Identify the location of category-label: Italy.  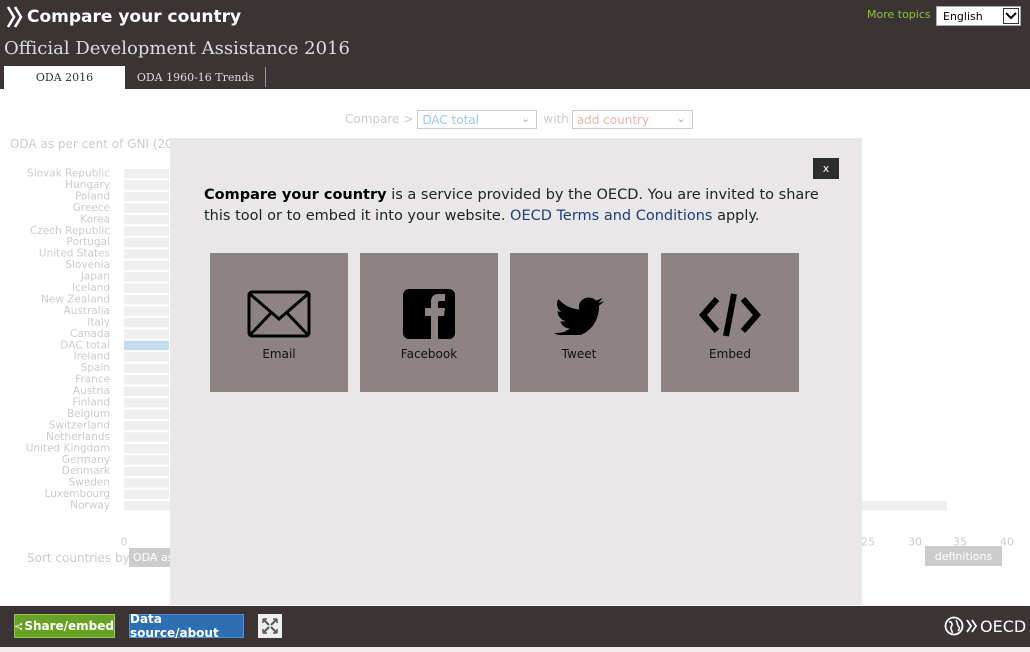
(98, 322).